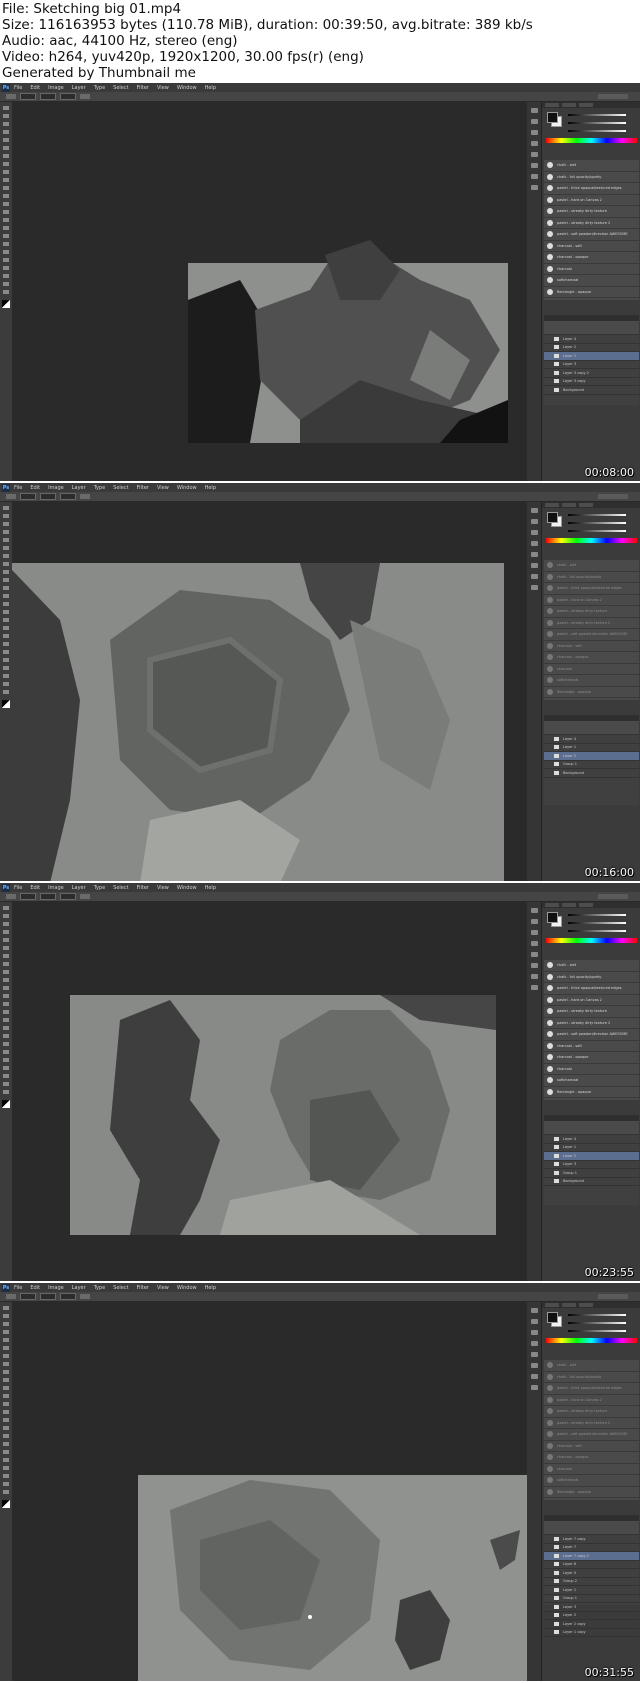 The width and height of the screenshot is (640, 1683). I want to click on layer-row: Background, so click(591, 1182).